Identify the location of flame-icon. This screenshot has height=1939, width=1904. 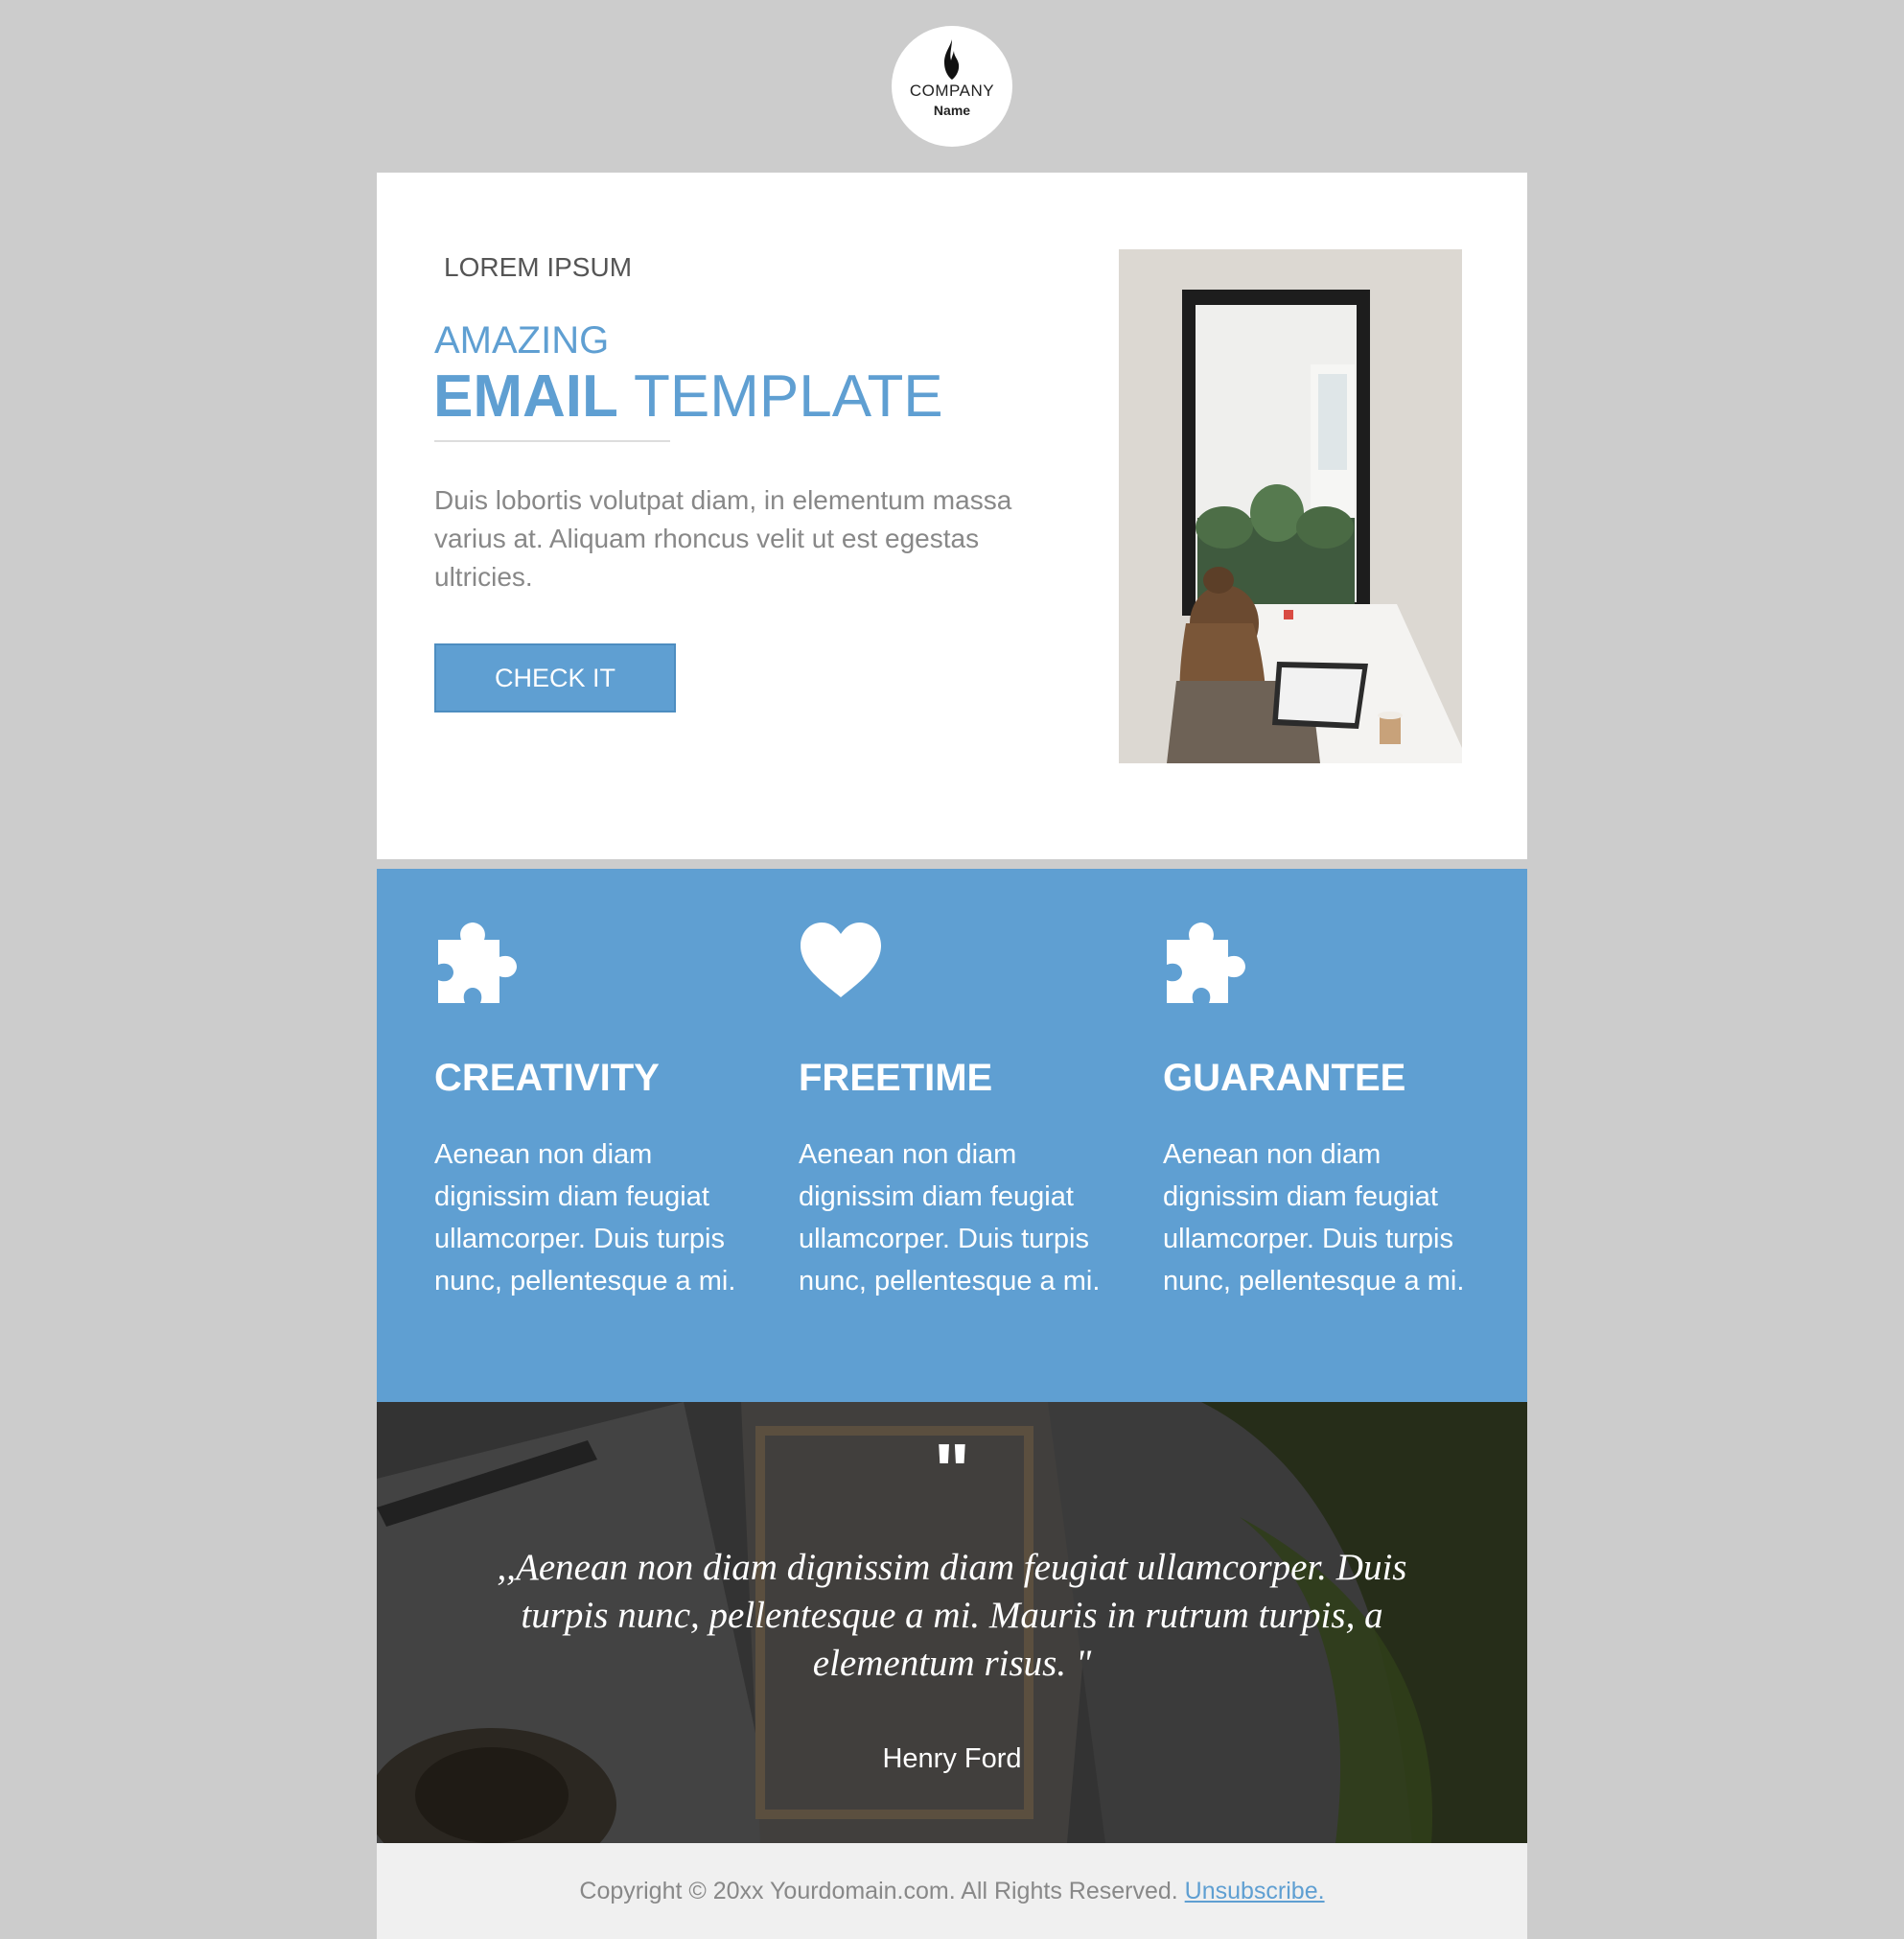
(952, 59).